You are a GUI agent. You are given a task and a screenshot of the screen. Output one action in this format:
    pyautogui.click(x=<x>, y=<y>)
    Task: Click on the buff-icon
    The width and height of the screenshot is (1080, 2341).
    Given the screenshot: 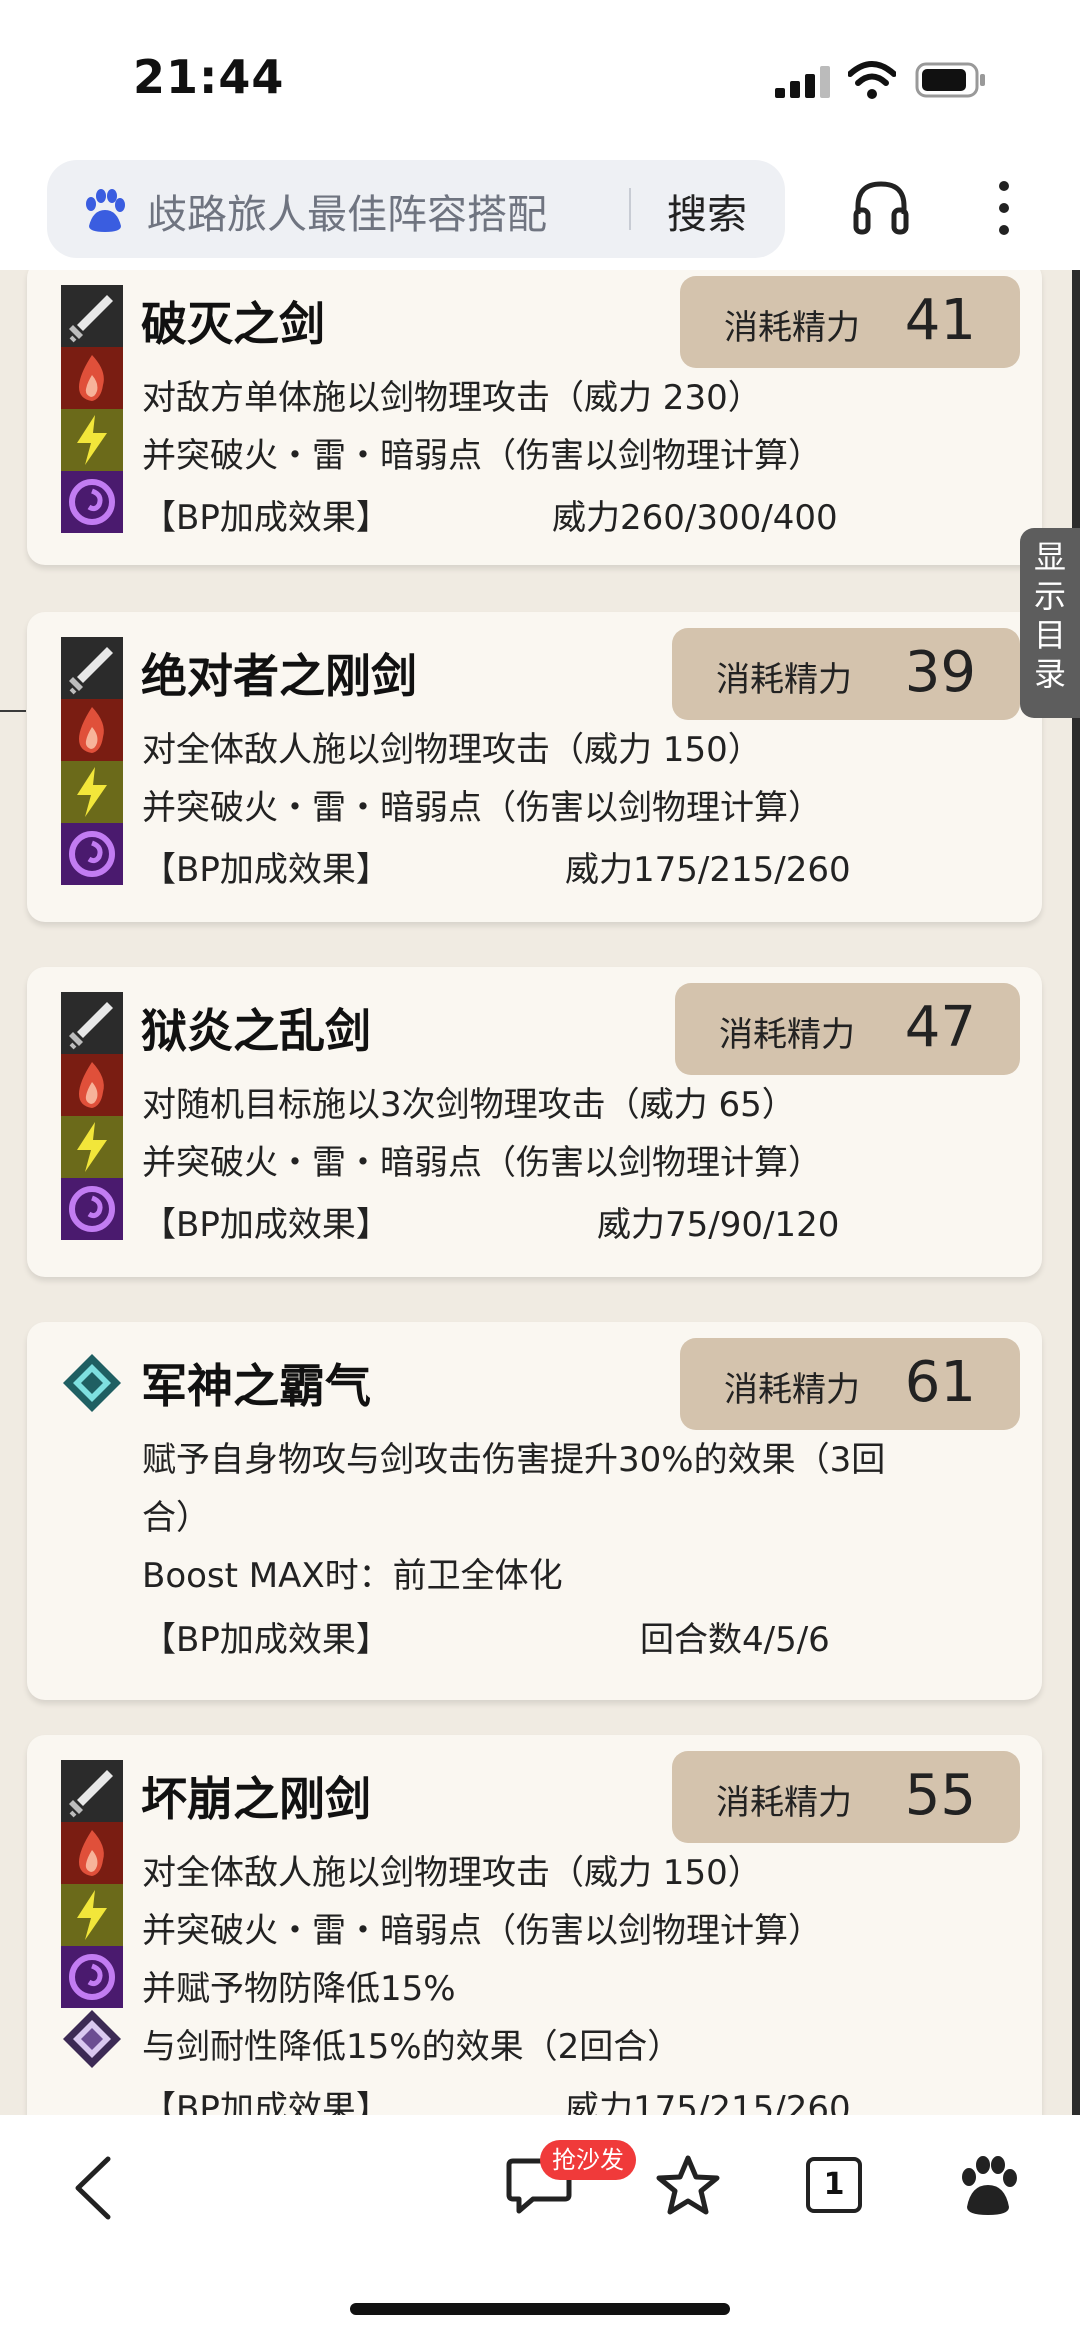 What is the action you would take?
    pyautogui.click(x=92, y=1383)
    